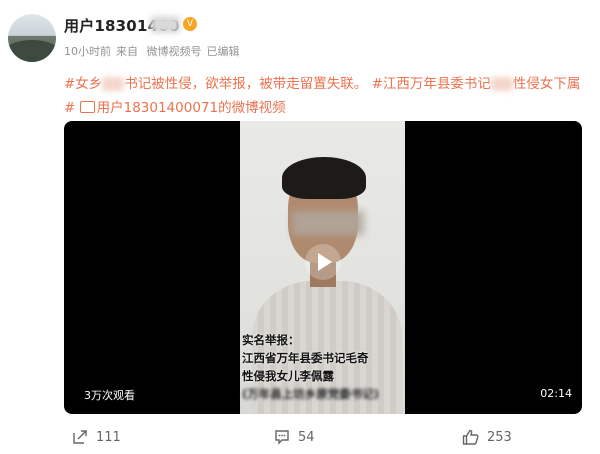  I want to click on source-prefix: 来自, so click(127, 51).